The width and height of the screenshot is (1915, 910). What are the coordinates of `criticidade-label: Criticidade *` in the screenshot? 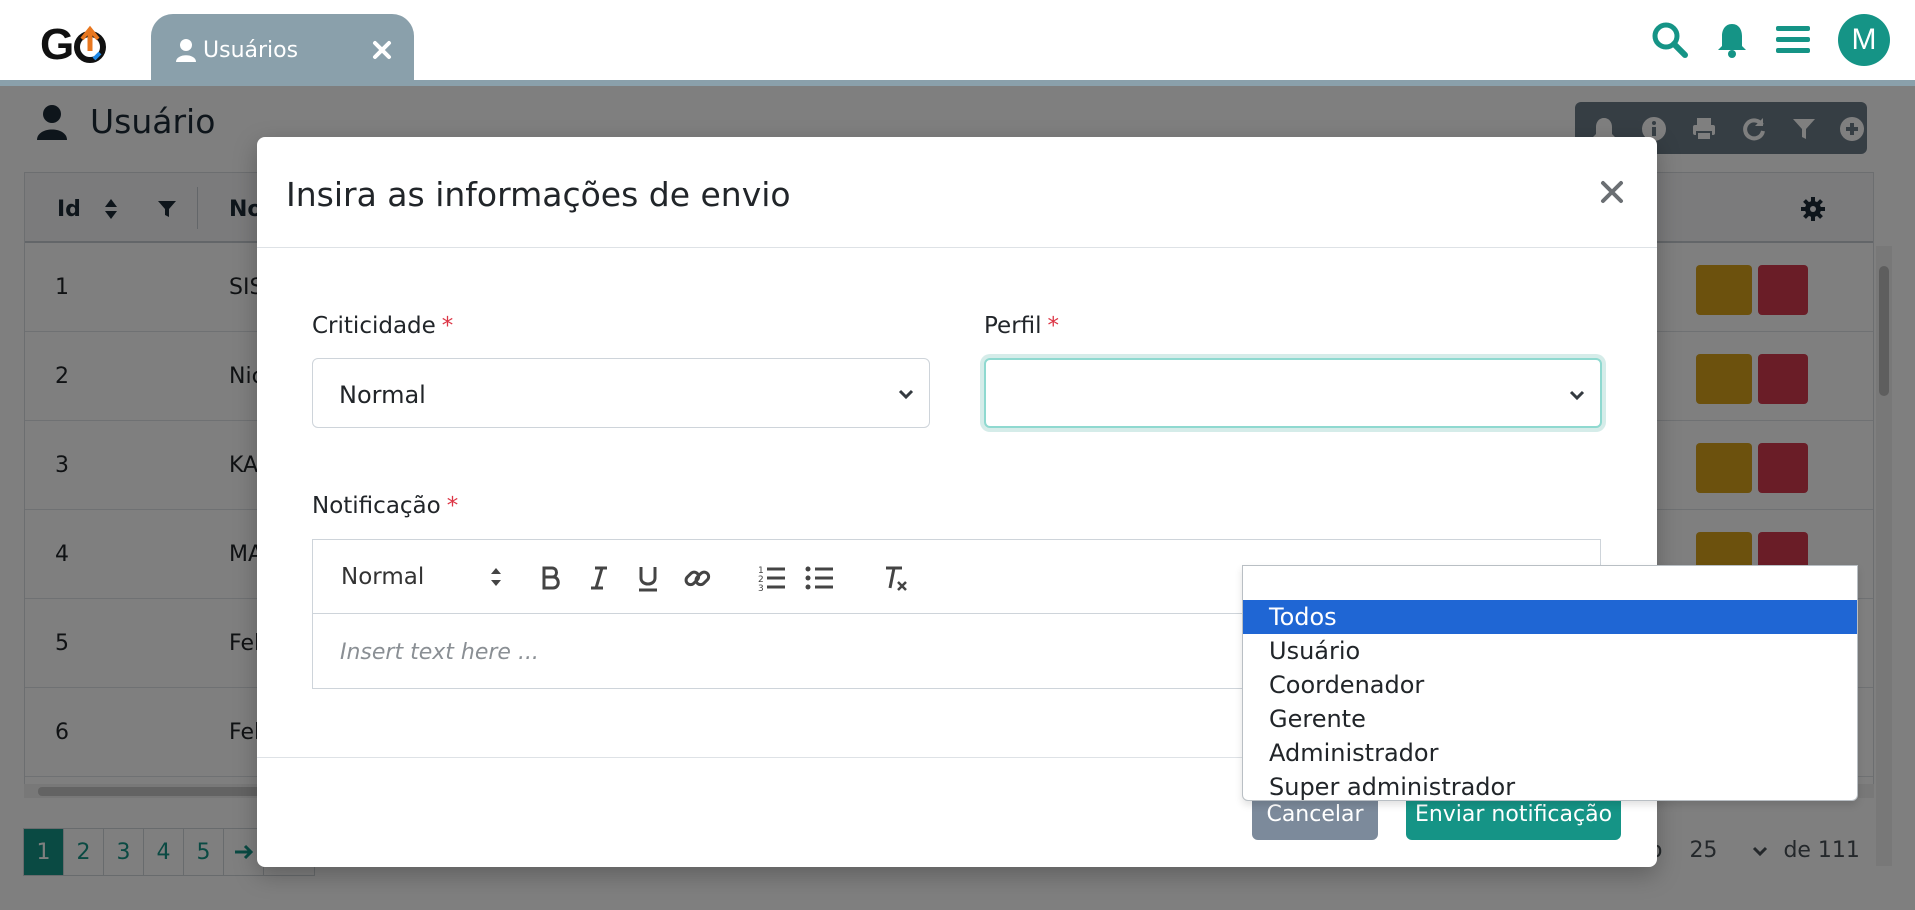 It's located at (382, 326).